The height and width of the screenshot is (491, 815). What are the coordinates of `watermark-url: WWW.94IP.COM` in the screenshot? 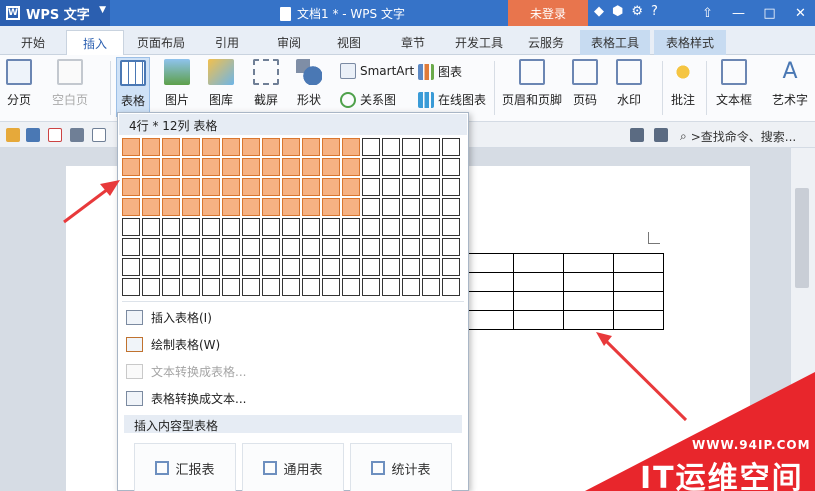 It's located at (751, 445).